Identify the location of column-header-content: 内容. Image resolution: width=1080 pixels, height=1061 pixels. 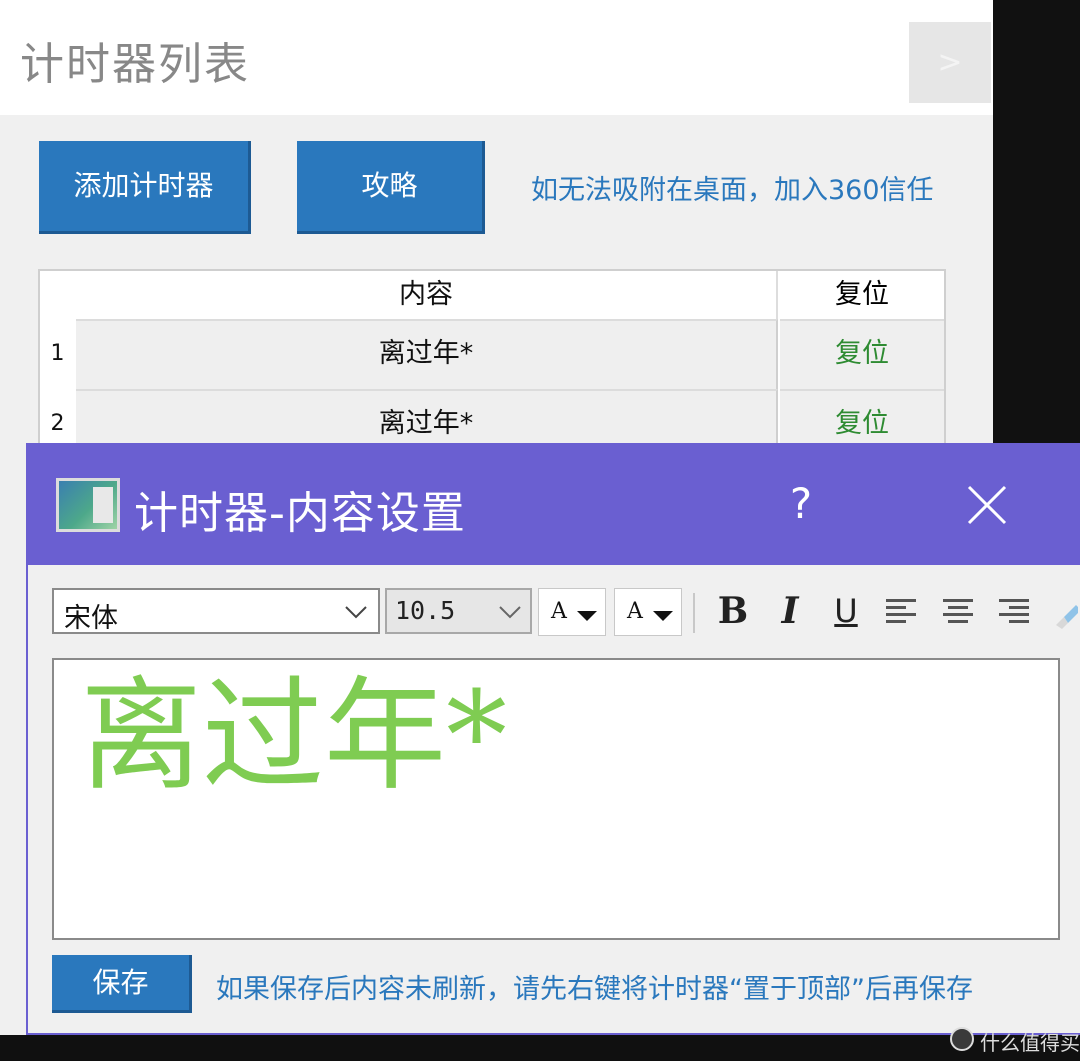
(427, 295).